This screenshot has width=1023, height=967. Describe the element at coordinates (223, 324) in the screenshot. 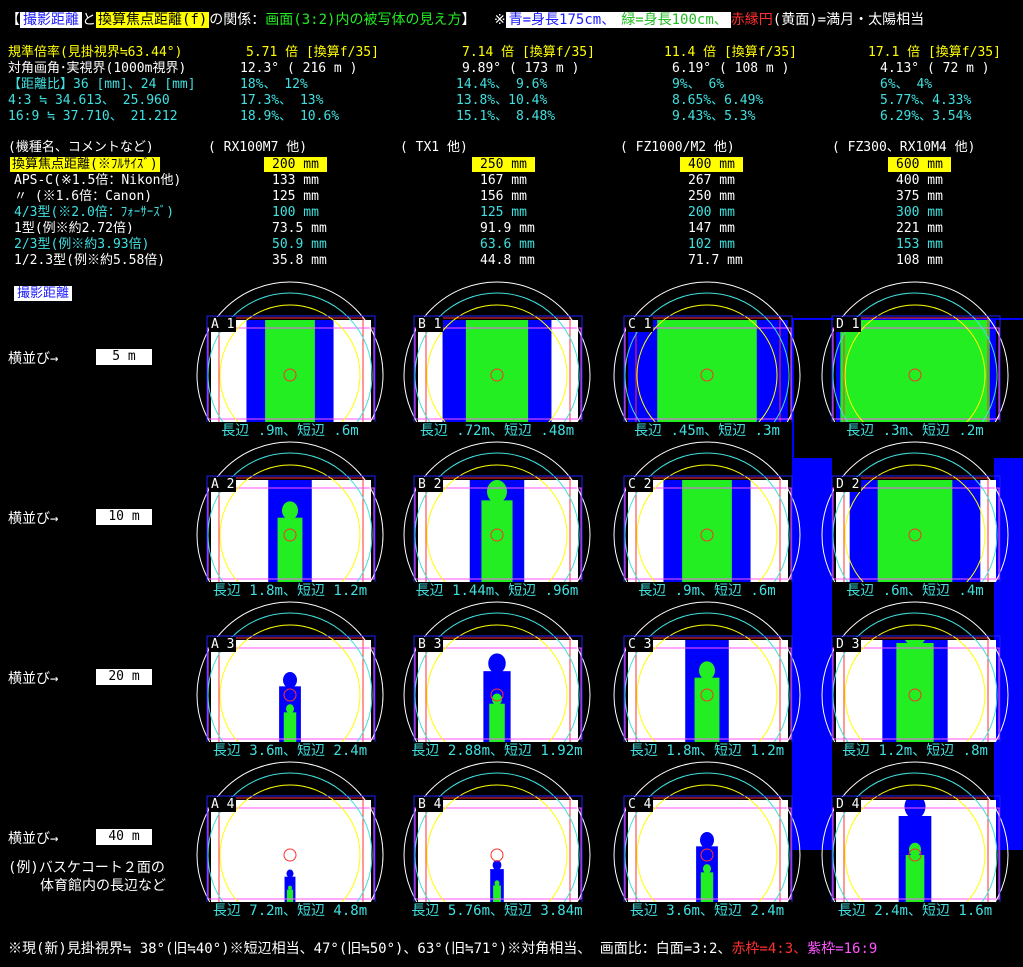

I see `cell-id: A 1` at that location.